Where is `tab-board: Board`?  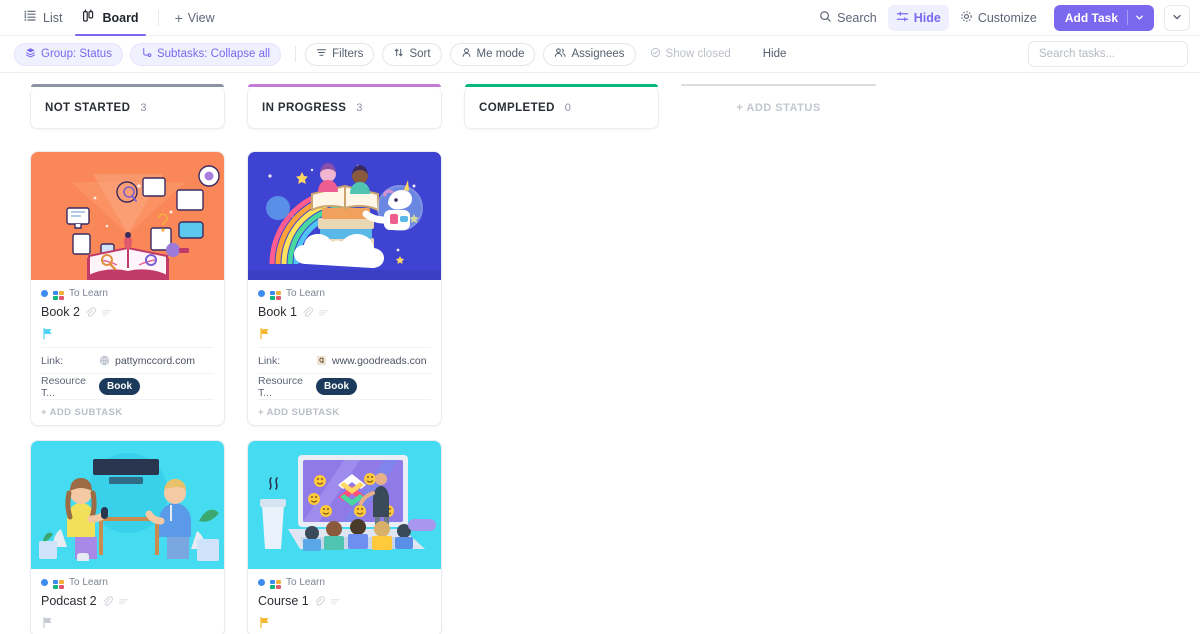
tab-board: Board is located at coordinates (110, 18).